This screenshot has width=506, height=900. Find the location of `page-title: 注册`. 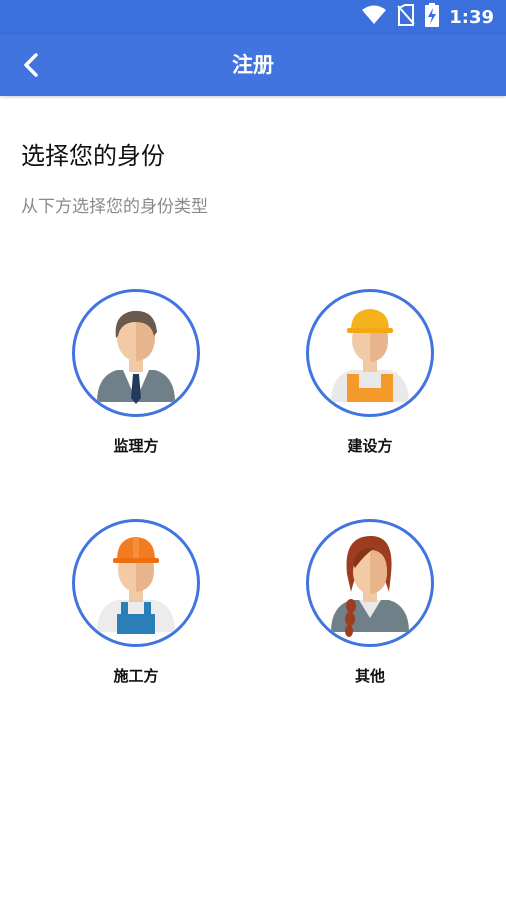

page-title: 注册 is located at coordinates (253, 65).